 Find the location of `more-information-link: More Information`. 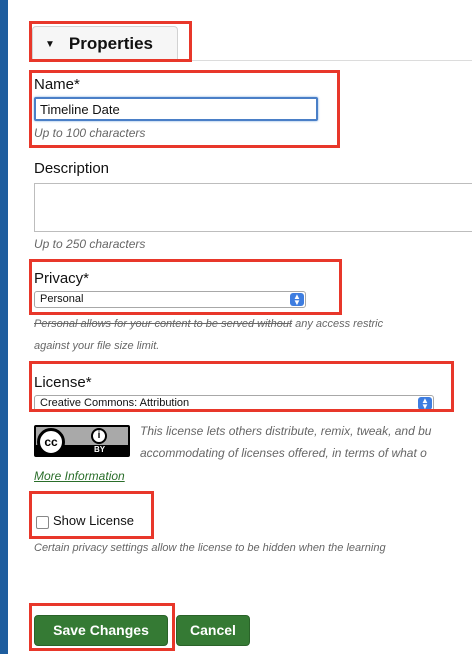

more-information-link: More Information is located at coordinates (79, 476).